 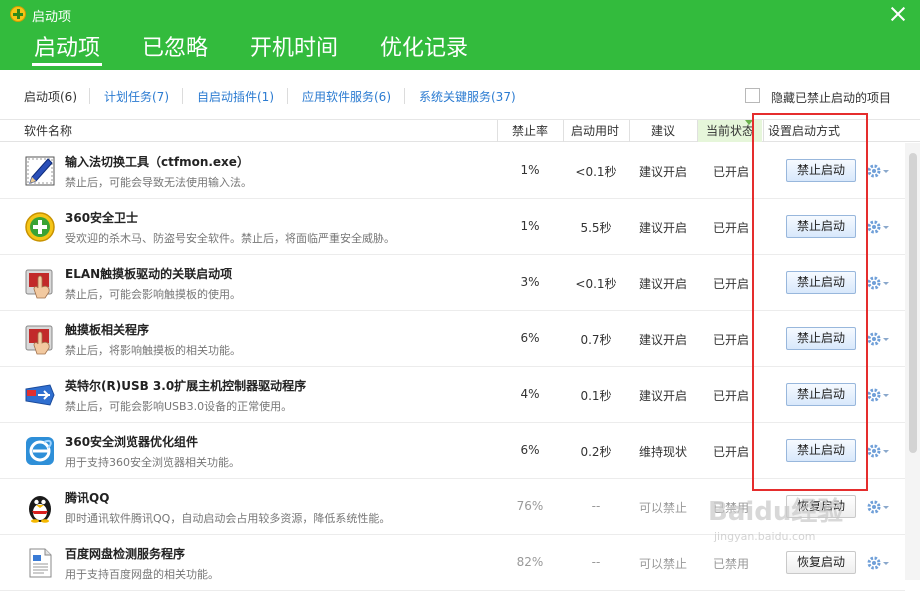 What do you see at coordinates (596, 340) in the screenshot?
I see `startup-time: 0.7秒` at bounding box center [596, 340].